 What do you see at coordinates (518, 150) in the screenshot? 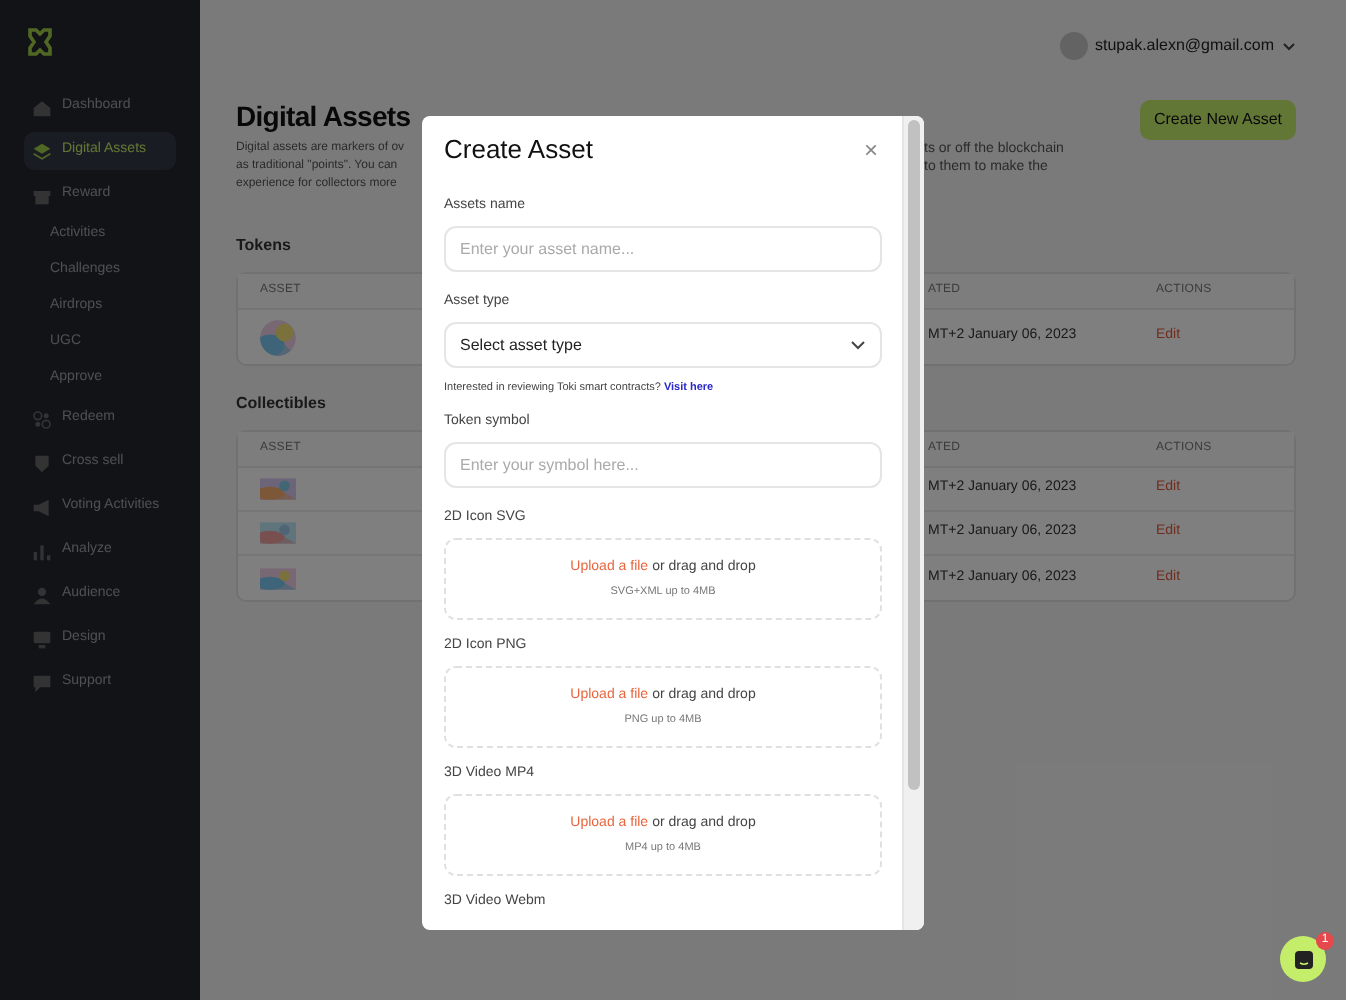
I see `modal-title: Create Asset` at bounding box center [518, 150].